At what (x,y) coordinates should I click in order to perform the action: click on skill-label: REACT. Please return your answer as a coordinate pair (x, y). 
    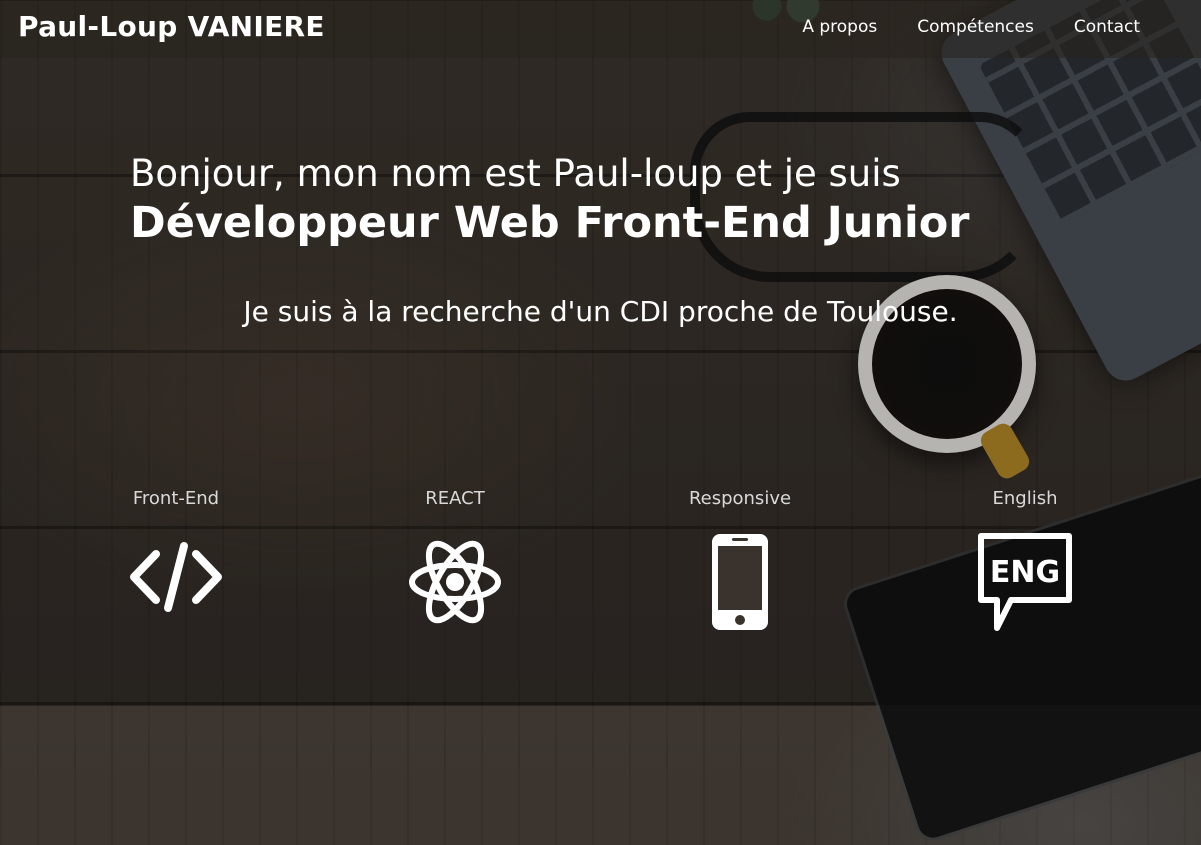
    Looking at the image, I should click on (455, 498).